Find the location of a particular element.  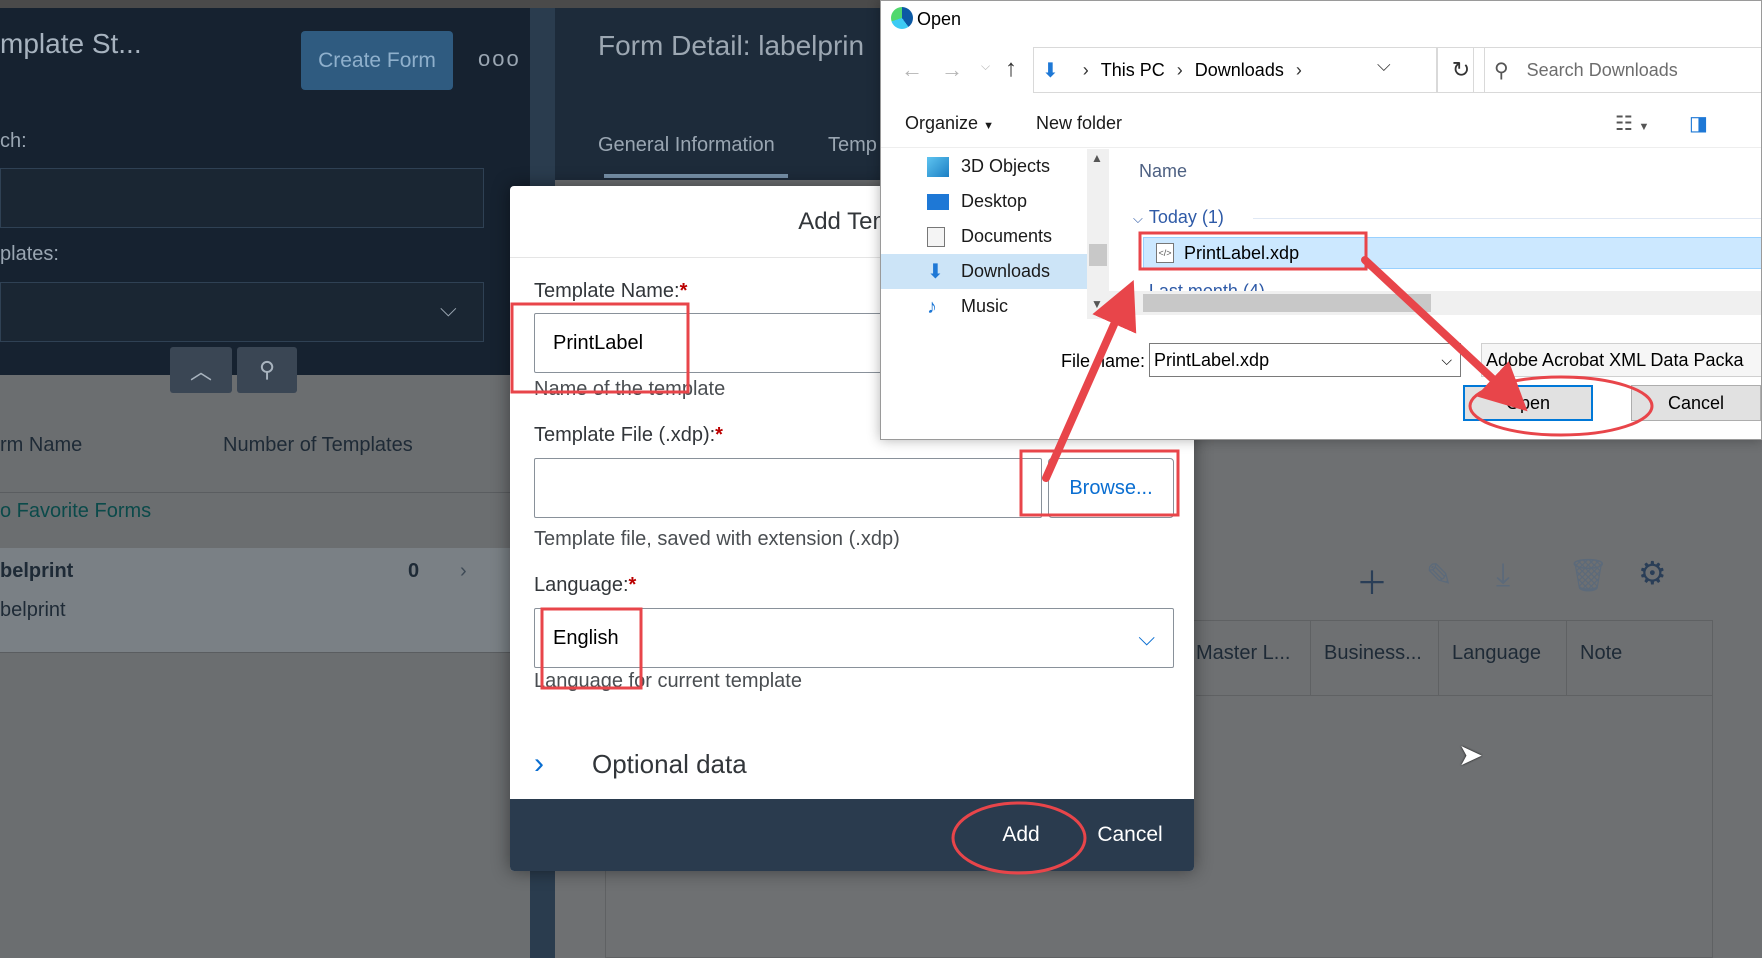

nav-scrollbar-thumb is located at coordinates (1098, 255).